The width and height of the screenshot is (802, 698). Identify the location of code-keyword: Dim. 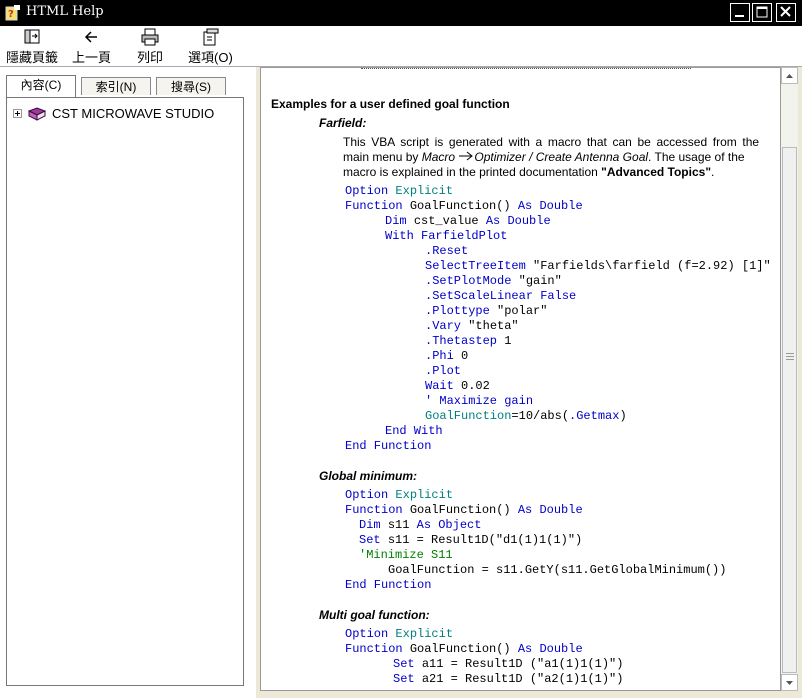
(396, 221).